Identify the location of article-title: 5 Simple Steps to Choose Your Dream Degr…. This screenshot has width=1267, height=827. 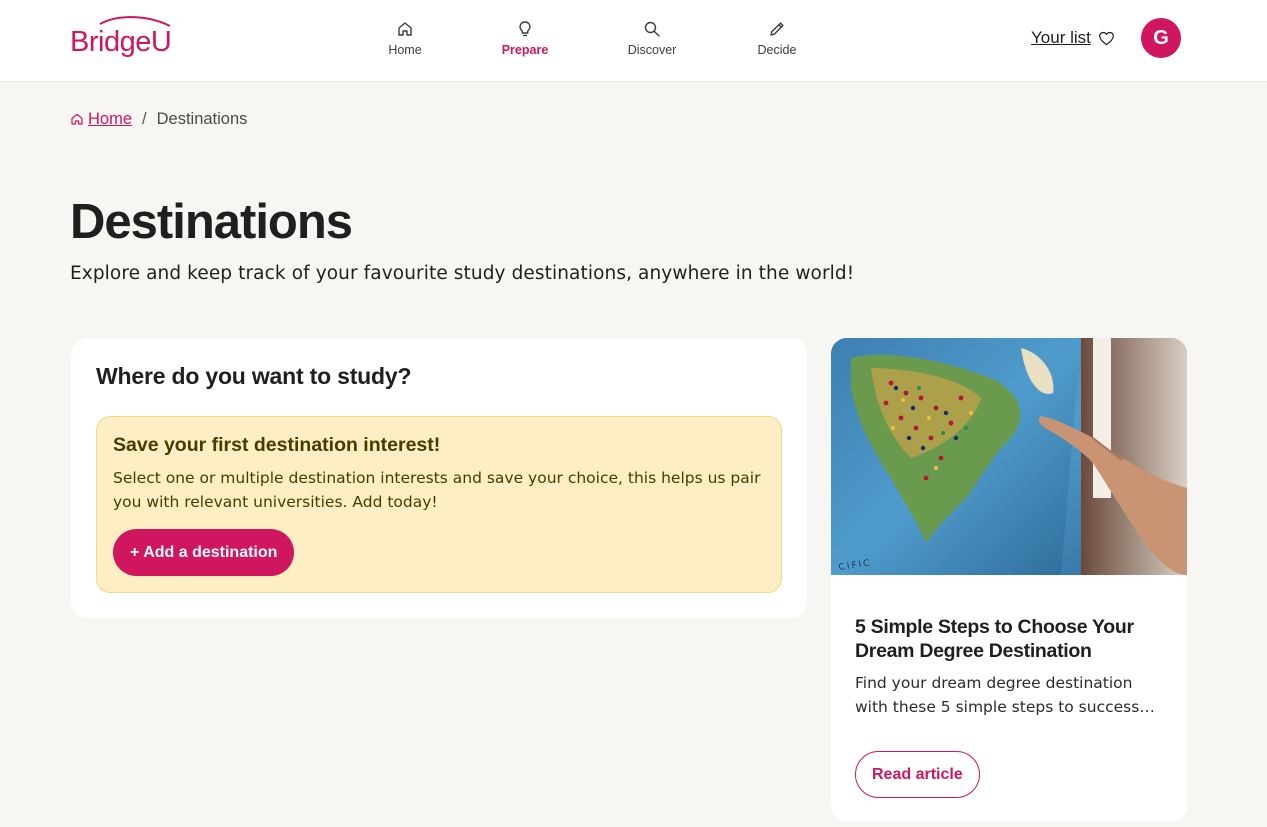
(1012, 639).